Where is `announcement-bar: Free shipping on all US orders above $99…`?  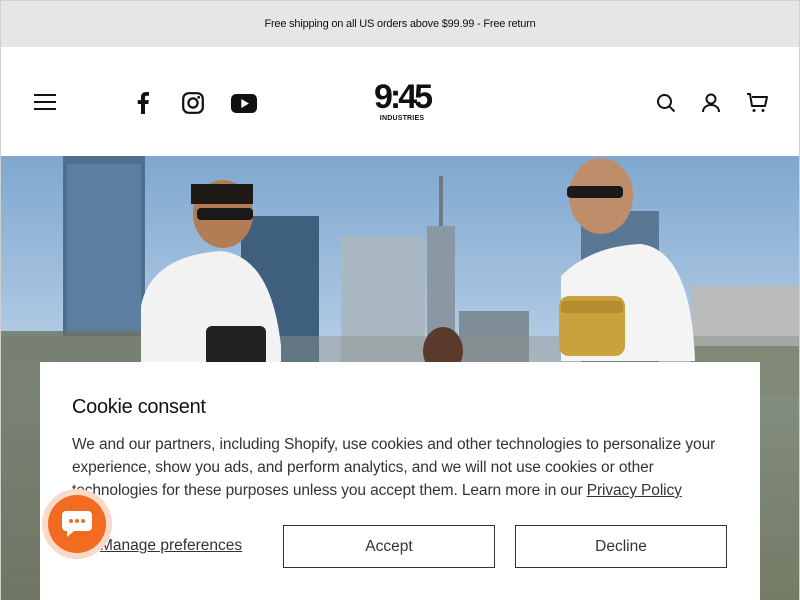
announcement-bar: Free shipping on all US orders above $99… is located at coordinates (400, 23).